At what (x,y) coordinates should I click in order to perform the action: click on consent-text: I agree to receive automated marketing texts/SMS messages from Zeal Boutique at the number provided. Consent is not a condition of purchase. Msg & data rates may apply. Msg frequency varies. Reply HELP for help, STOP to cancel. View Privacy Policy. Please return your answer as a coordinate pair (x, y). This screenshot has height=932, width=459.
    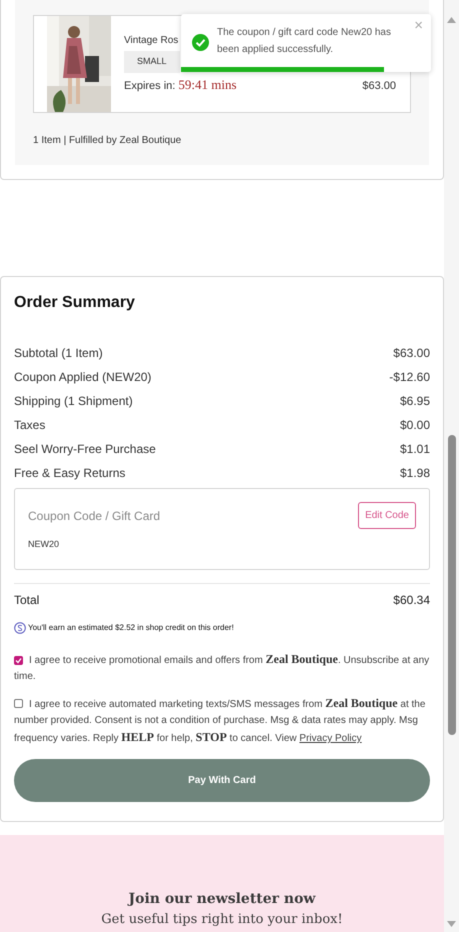
    Looking at the image, I should click on (220, 720).